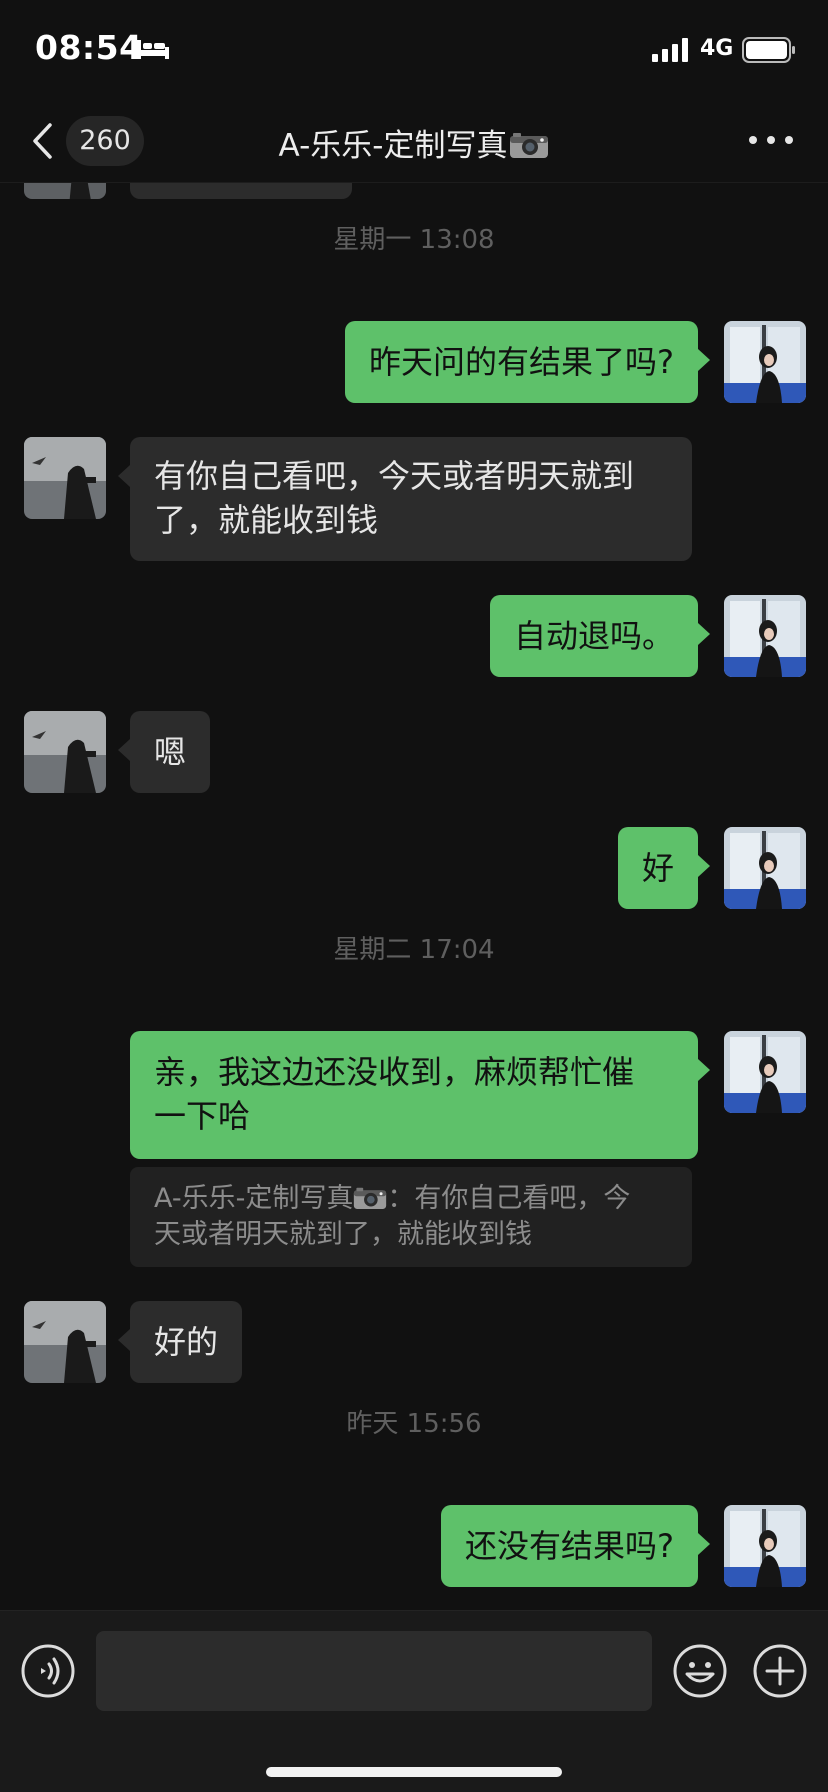 The width and height of the screenshot is (828, 1792). Describe the element at coordinates (569, 1546) in the screenshot. I see `message-text: 还没有结果吗?` at that location.